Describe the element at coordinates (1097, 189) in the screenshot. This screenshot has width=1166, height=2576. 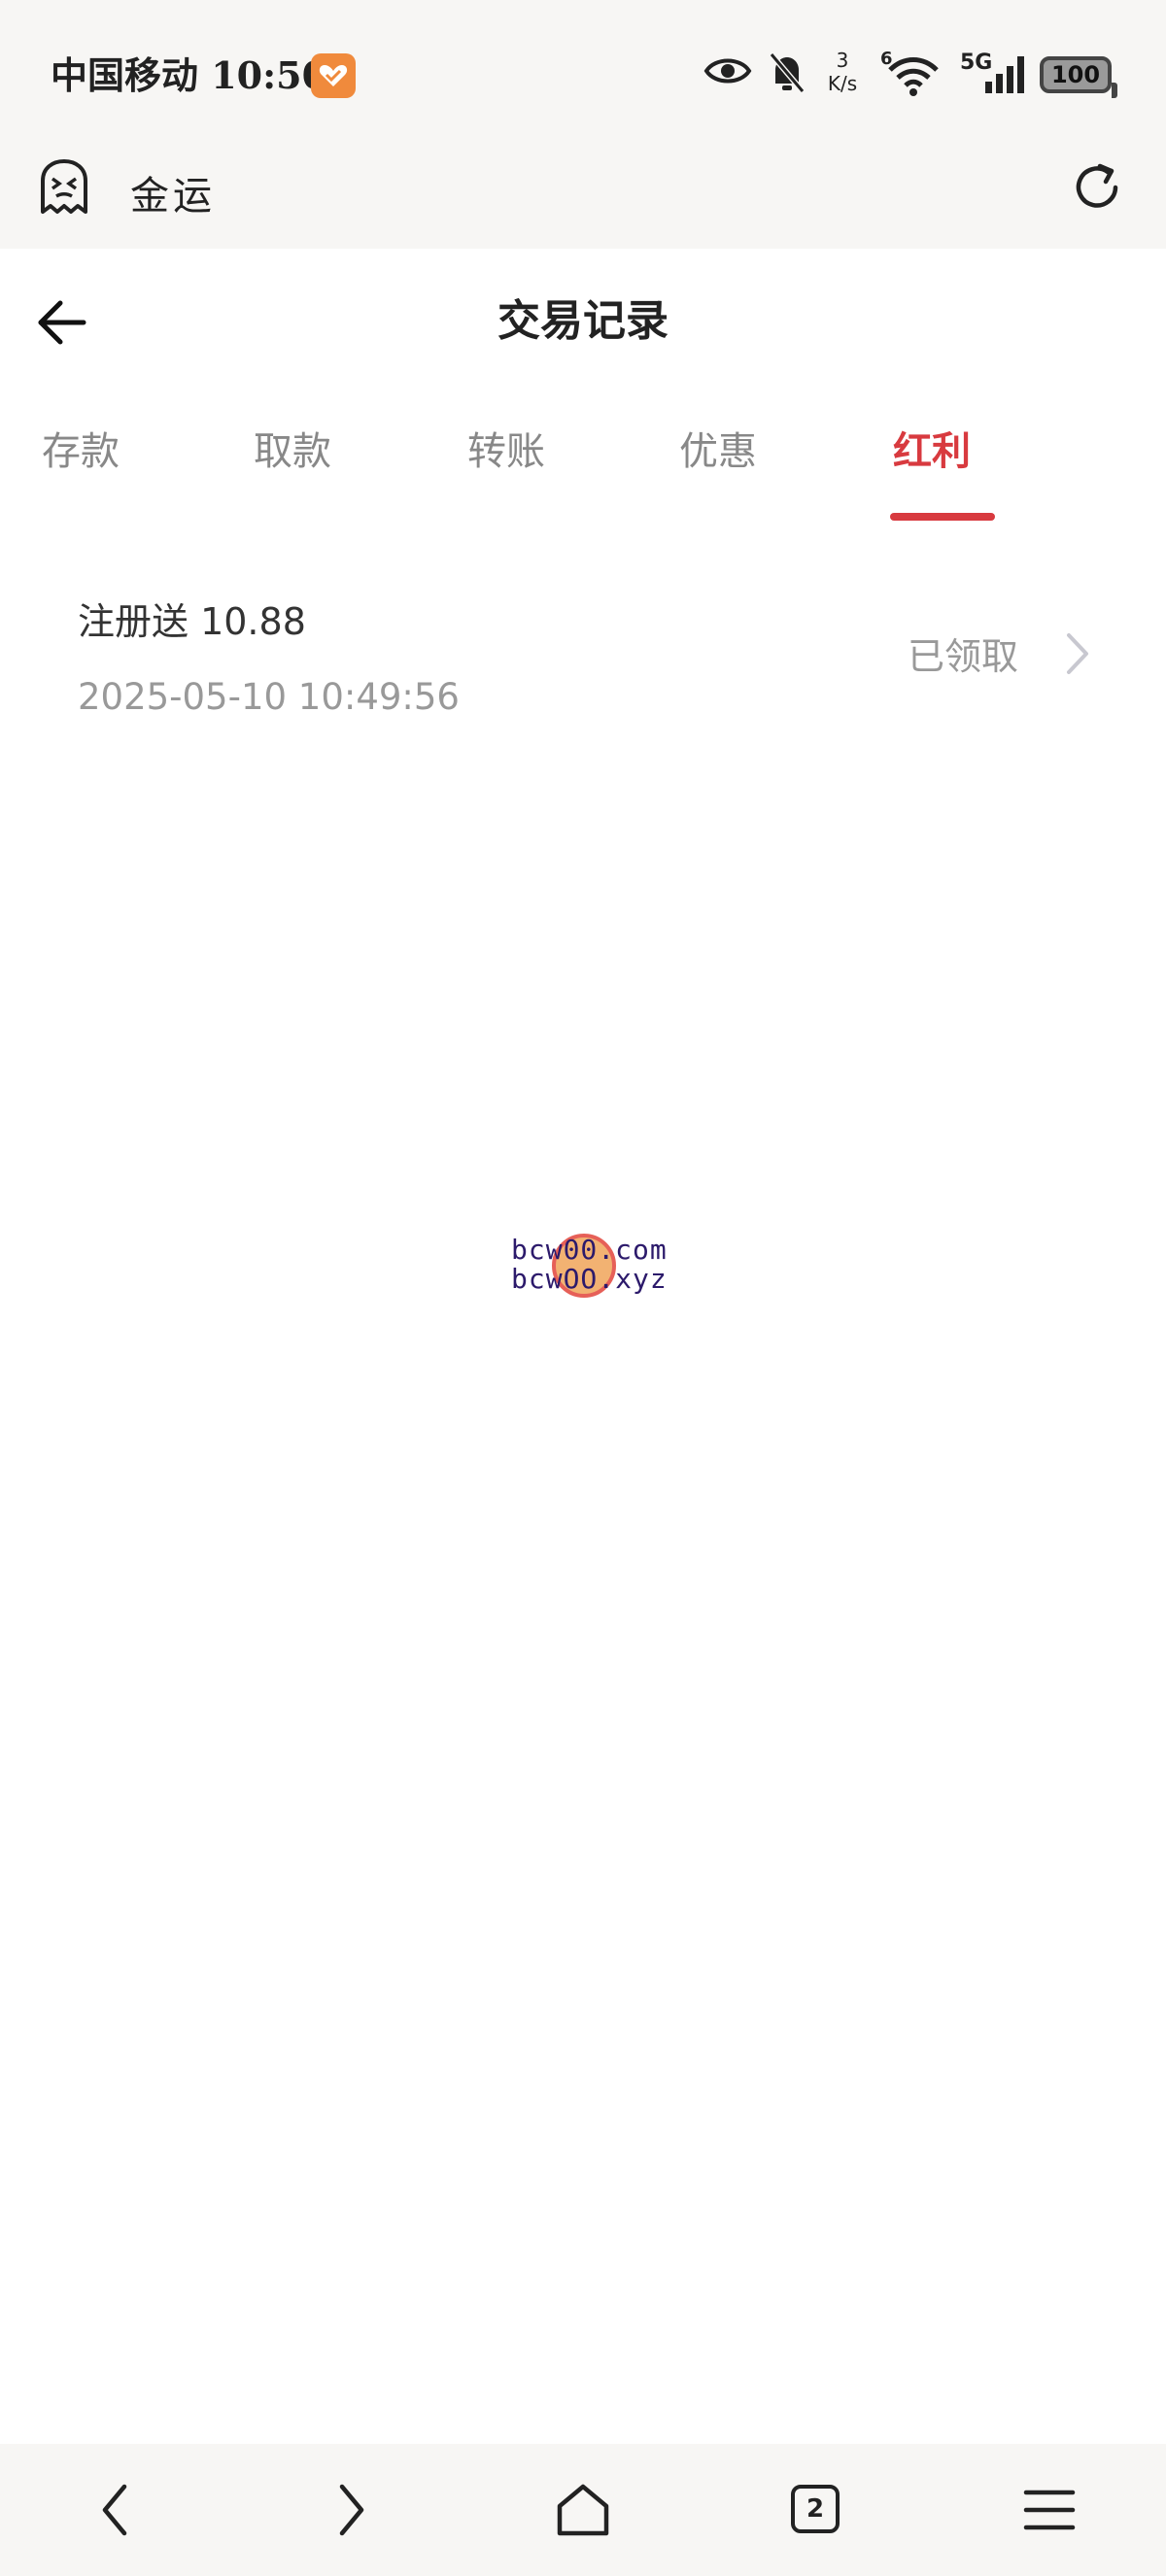
I see `refresh-icon` at that location.